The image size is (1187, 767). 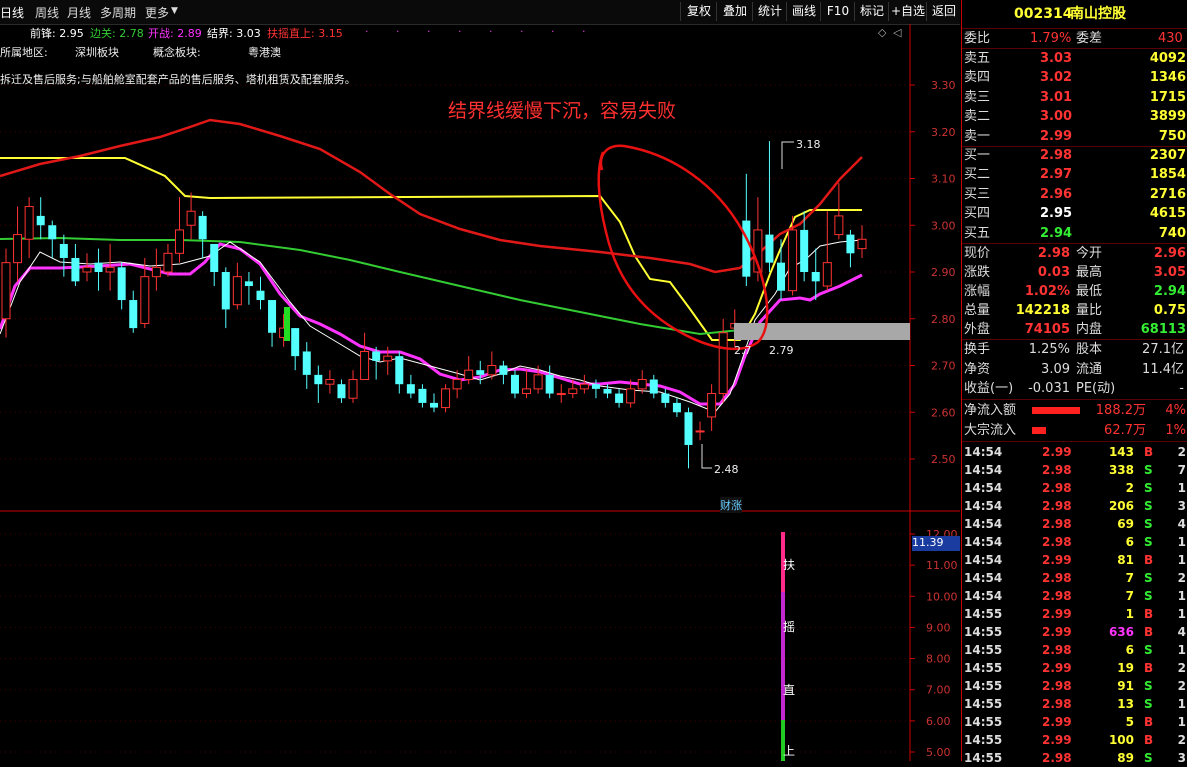 I want to click on mark-button: 标记, so click(x=871, y=11).